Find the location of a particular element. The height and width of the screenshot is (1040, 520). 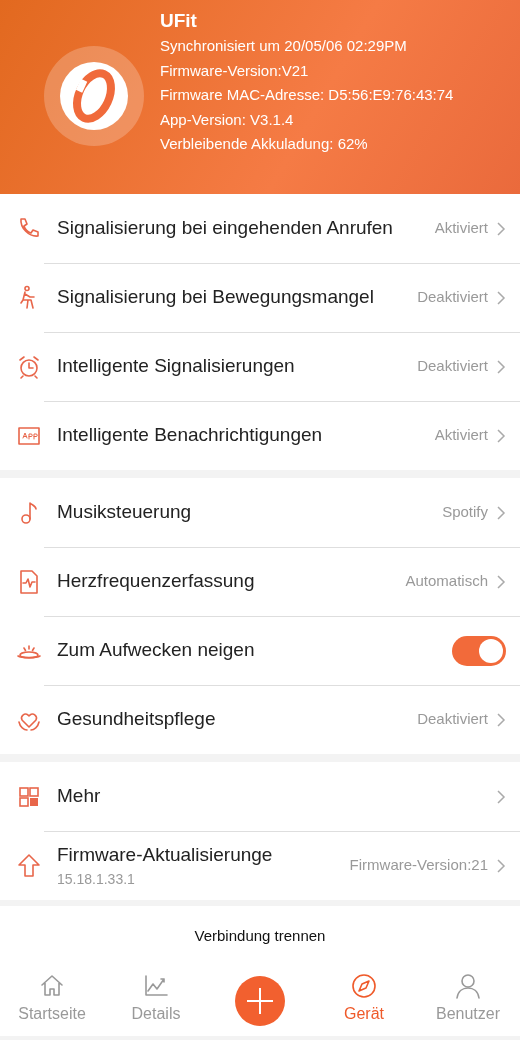

device-info: Verbleibende Akkuladung: 62% is located at coordinates (264, 144).